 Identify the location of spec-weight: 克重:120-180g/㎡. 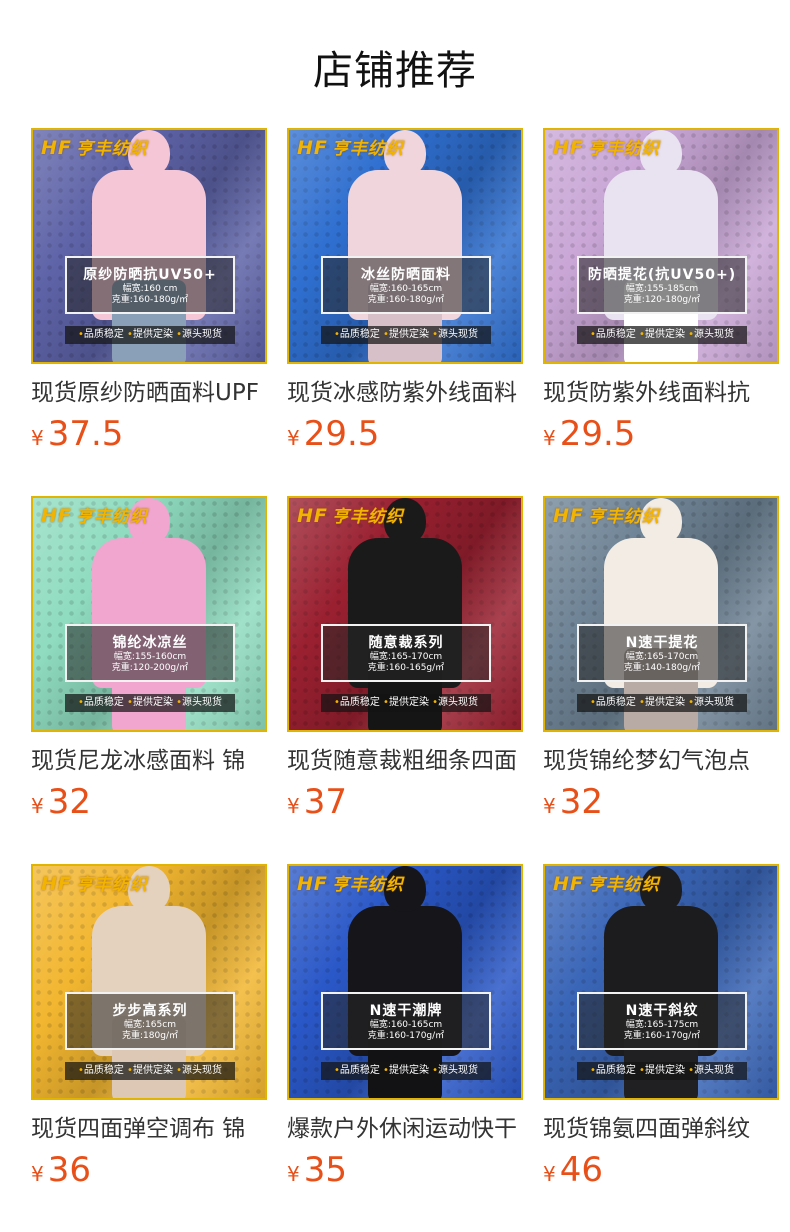
(662, 300).